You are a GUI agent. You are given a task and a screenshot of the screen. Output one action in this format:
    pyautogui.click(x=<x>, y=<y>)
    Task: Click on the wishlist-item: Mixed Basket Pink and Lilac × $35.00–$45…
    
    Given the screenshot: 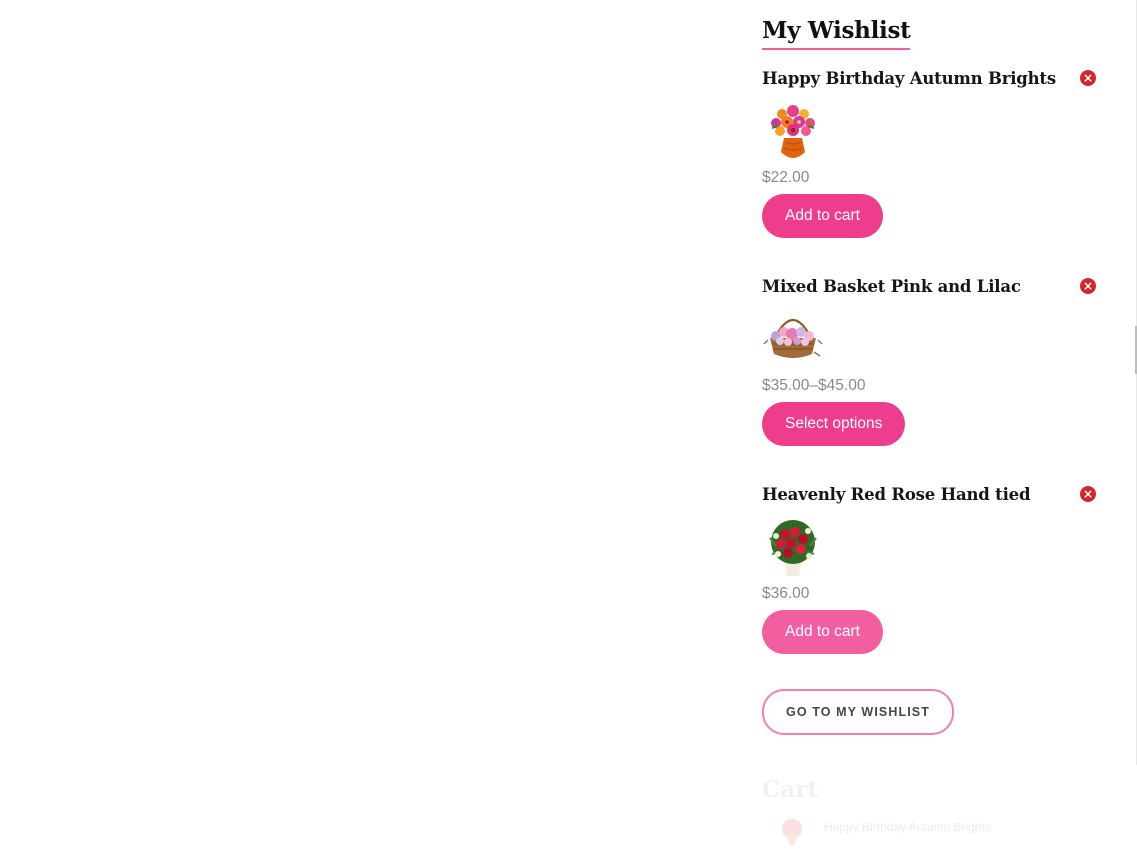 What is the action you would take?
    pyautogui.click(x=932, y=361)
    